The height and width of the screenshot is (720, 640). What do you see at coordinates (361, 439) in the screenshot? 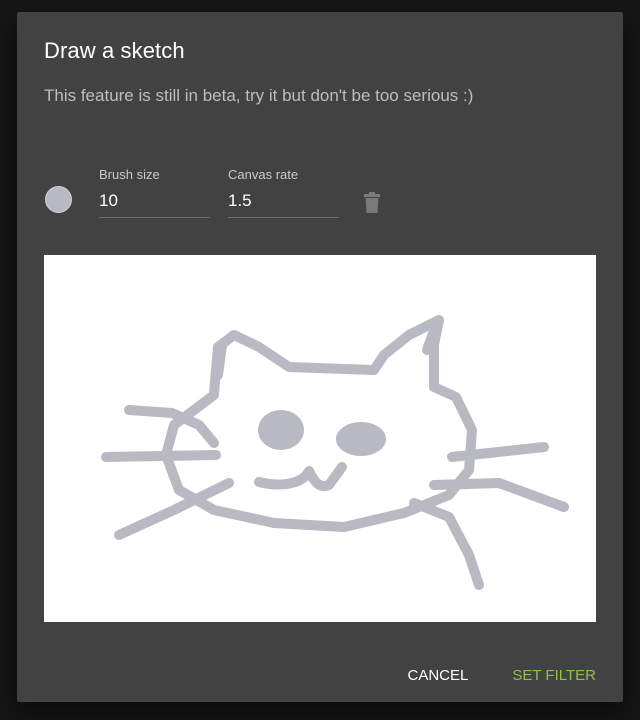
I see `cat-right-eye` at bounding box center [361, 439].